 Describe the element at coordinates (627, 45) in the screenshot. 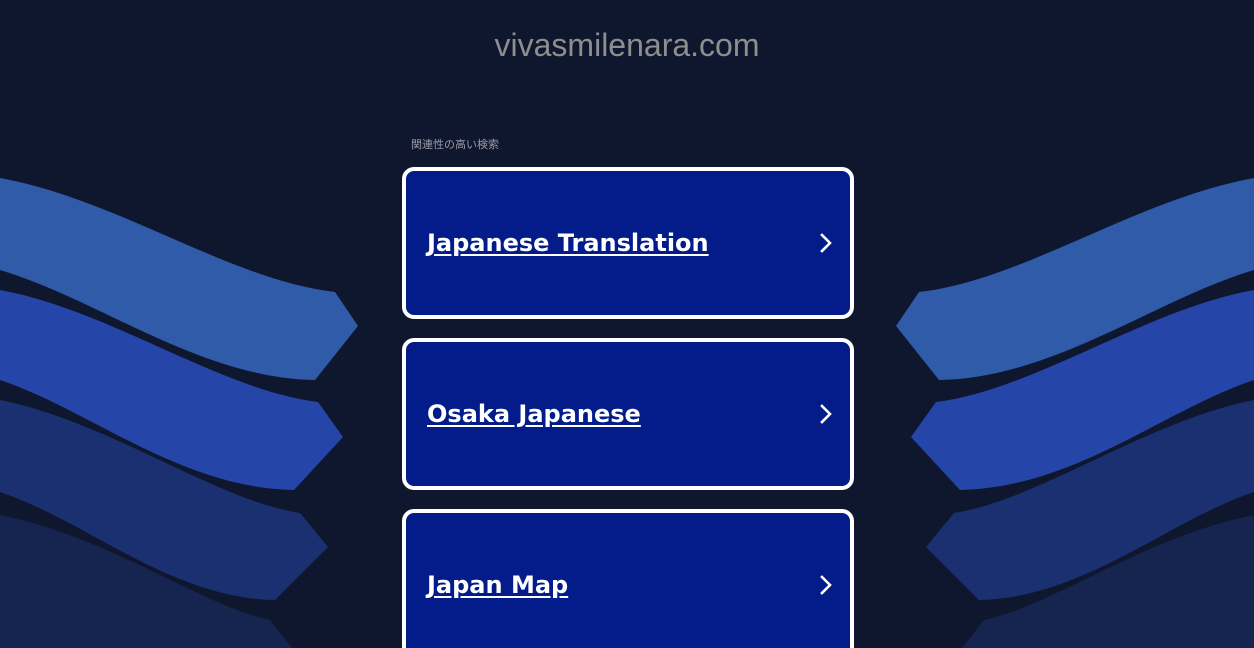

I see `domain-title: vivasmilenara.com` at that location.